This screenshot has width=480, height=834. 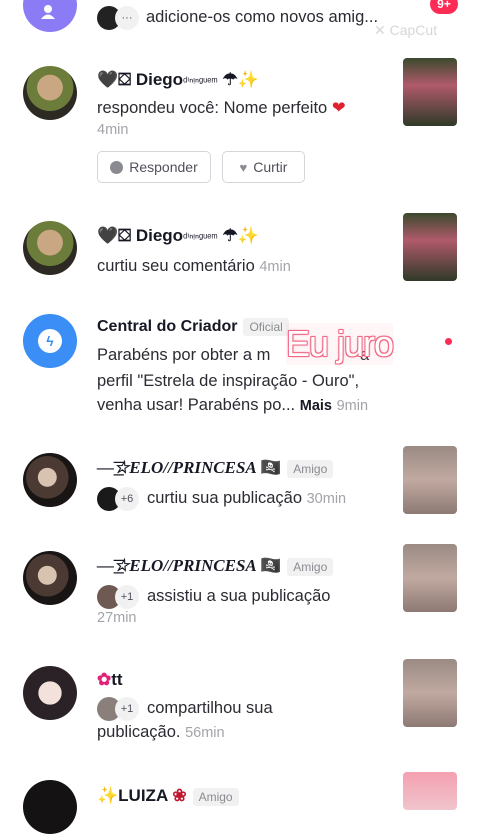 I want to click on capcut-watermark: ✕ CapCut, so click(x=406, y=30).